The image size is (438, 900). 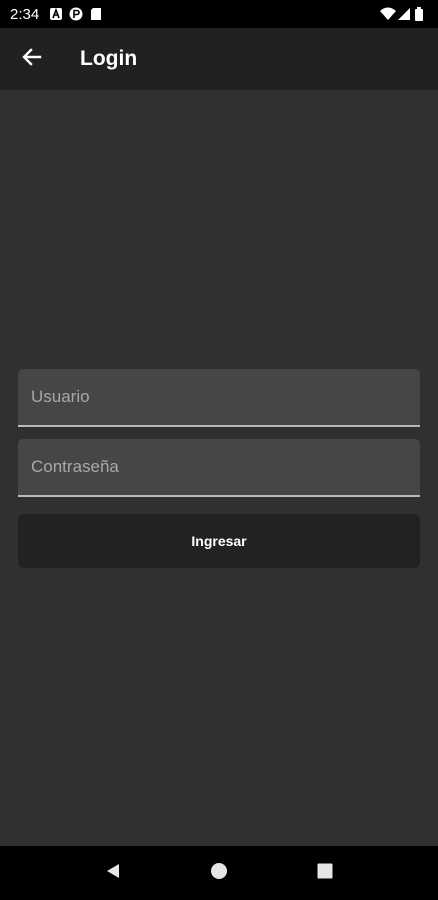 What do you see at coordinates (219, 59) in the screenshot?
I see `app-bar: Login` at bounding box center [219, 59].